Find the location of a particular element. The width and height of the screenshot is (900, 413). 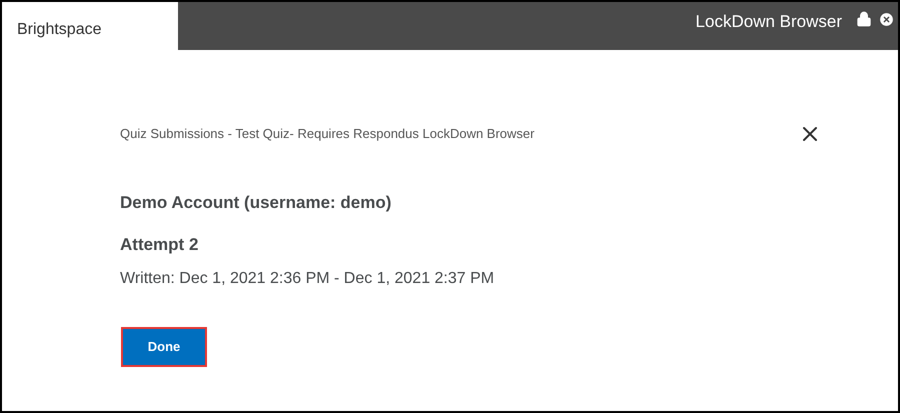

done-button: Done is located at coordinates (164, 347).